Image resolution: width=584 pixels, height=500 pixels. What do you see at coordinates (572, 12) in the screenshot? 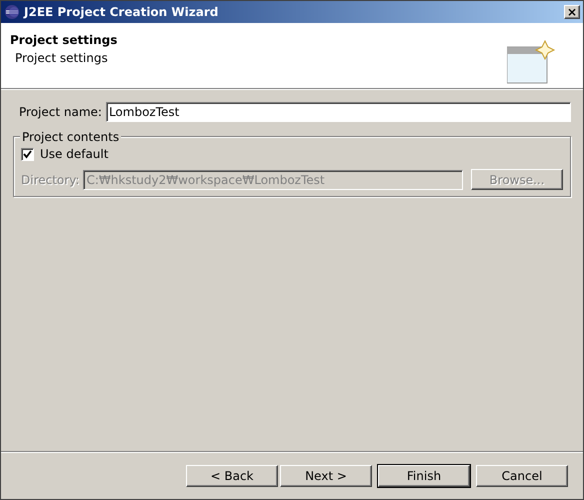
I see `close-button: ×` at bounding box center [572, 12].